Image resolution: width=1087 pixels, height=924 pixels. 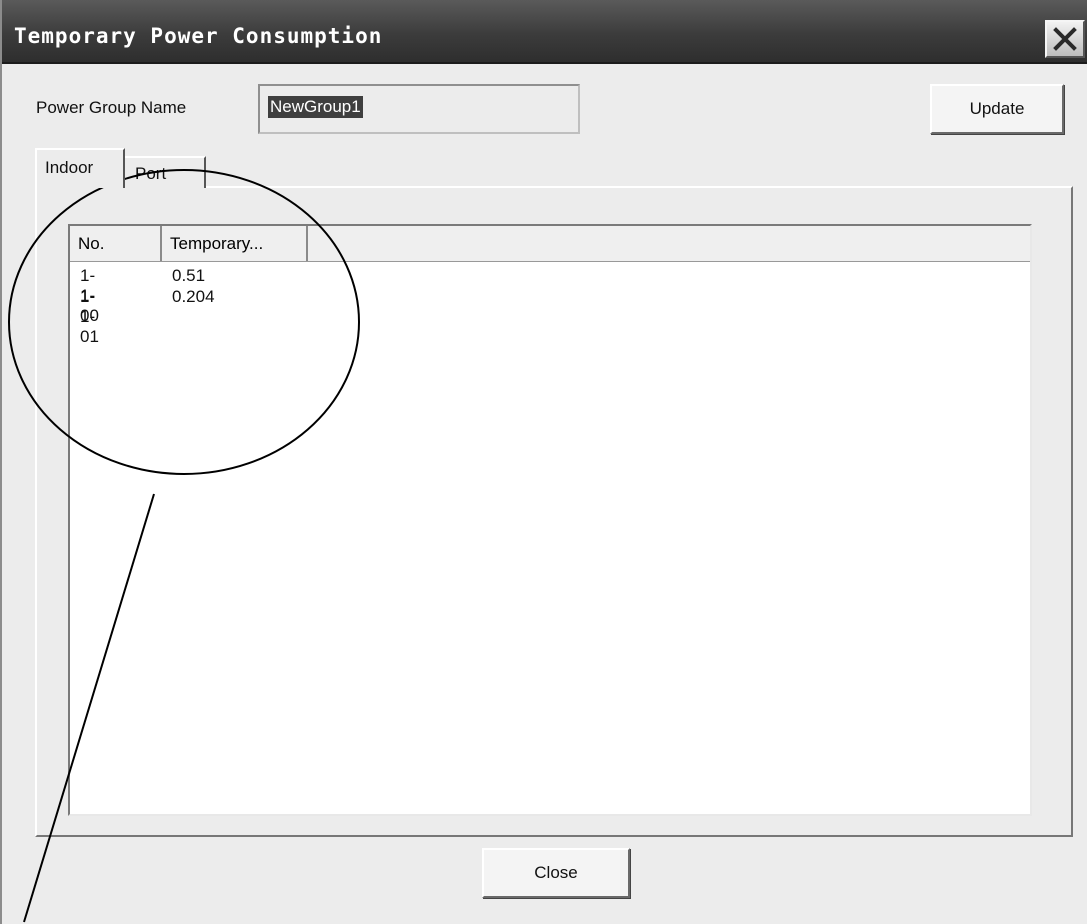 What do you see at coordinates (69, 167) in the screenshot?
I see `tab-indoor-label: Indoor` at bounding box center [69, 167].